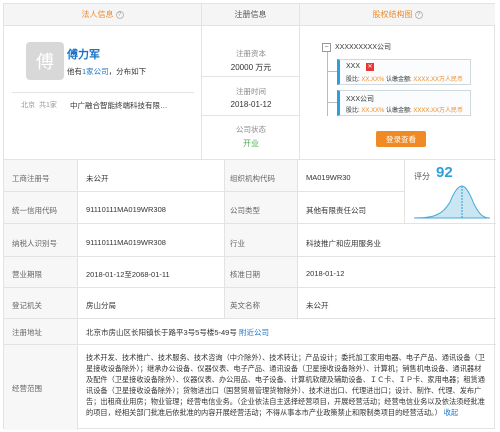 This screenshot has width=500, height=432. What do you see at coordinates (254, 332) in the screenshot?
I see `nearby-companies-link: 附近公司` at bounding box center [254, 332].